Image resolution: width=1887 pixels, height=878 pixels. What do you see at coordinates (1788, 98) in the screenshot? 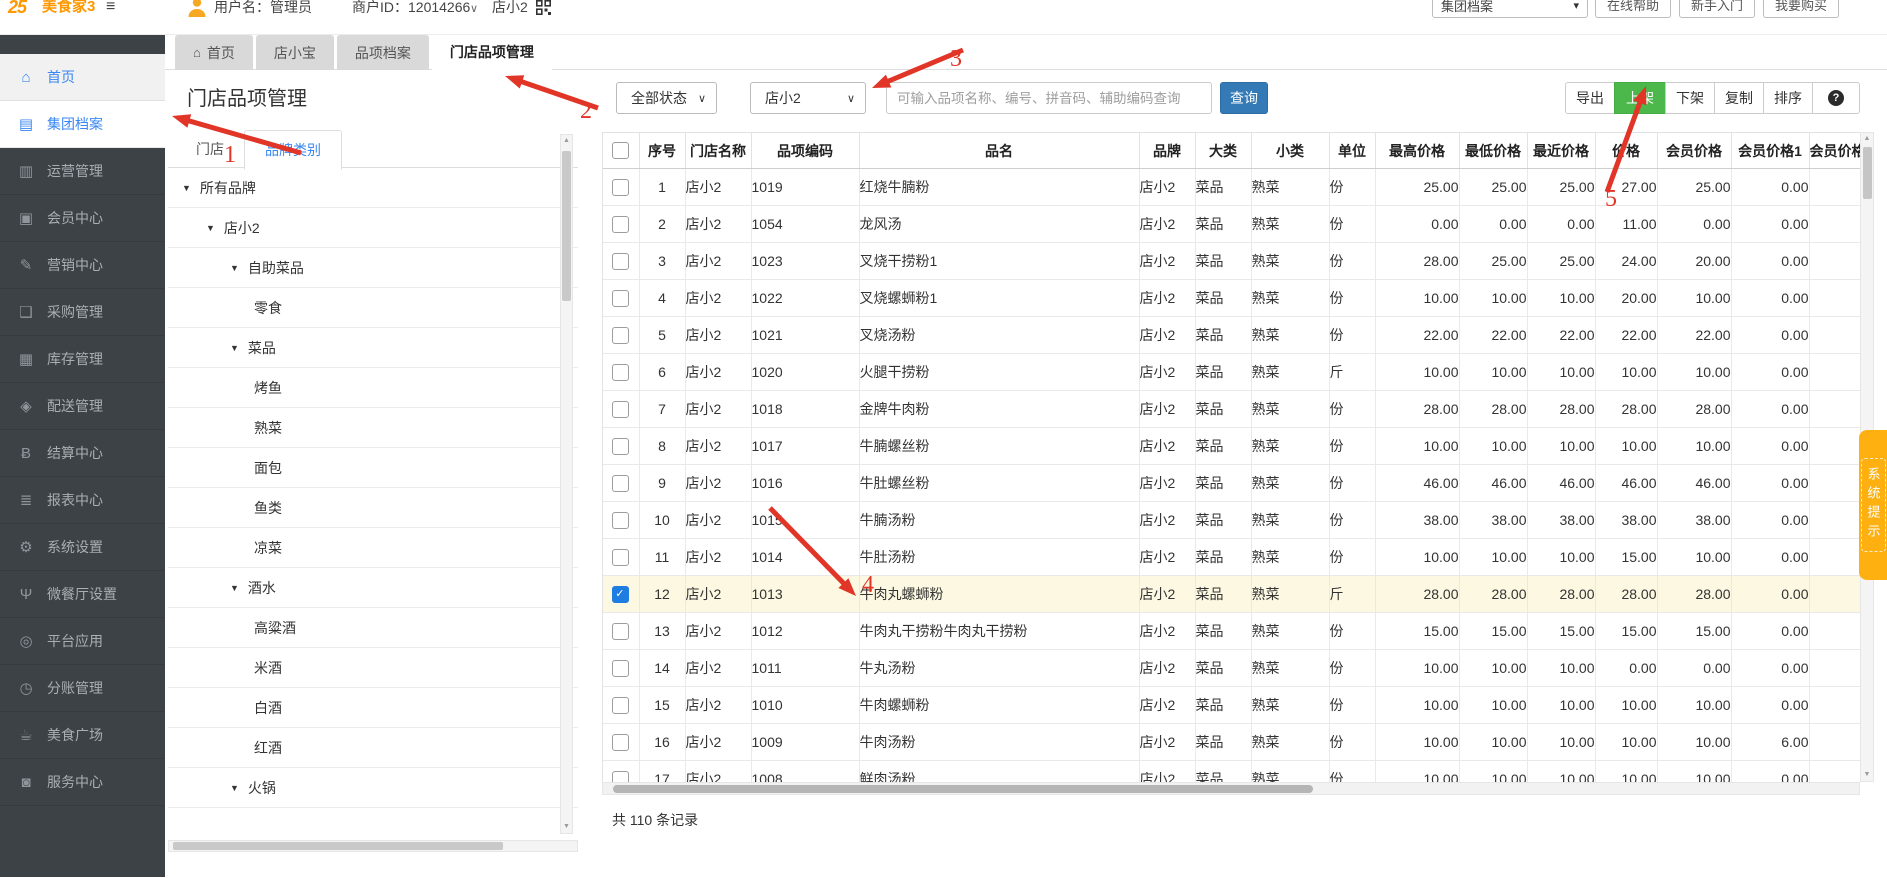
I see `action-button: 排序` at bounding box center [1788, 98].